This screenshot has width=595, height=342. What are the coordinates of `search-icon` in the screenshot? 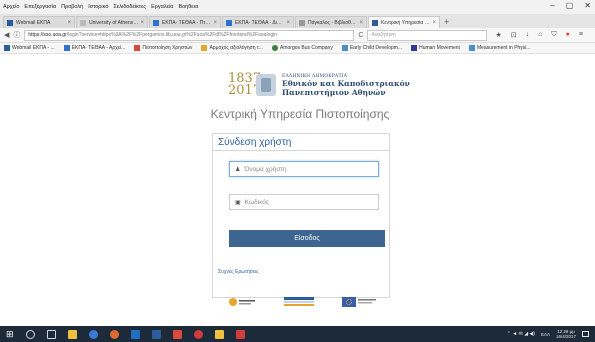 It's located at (30, 334).